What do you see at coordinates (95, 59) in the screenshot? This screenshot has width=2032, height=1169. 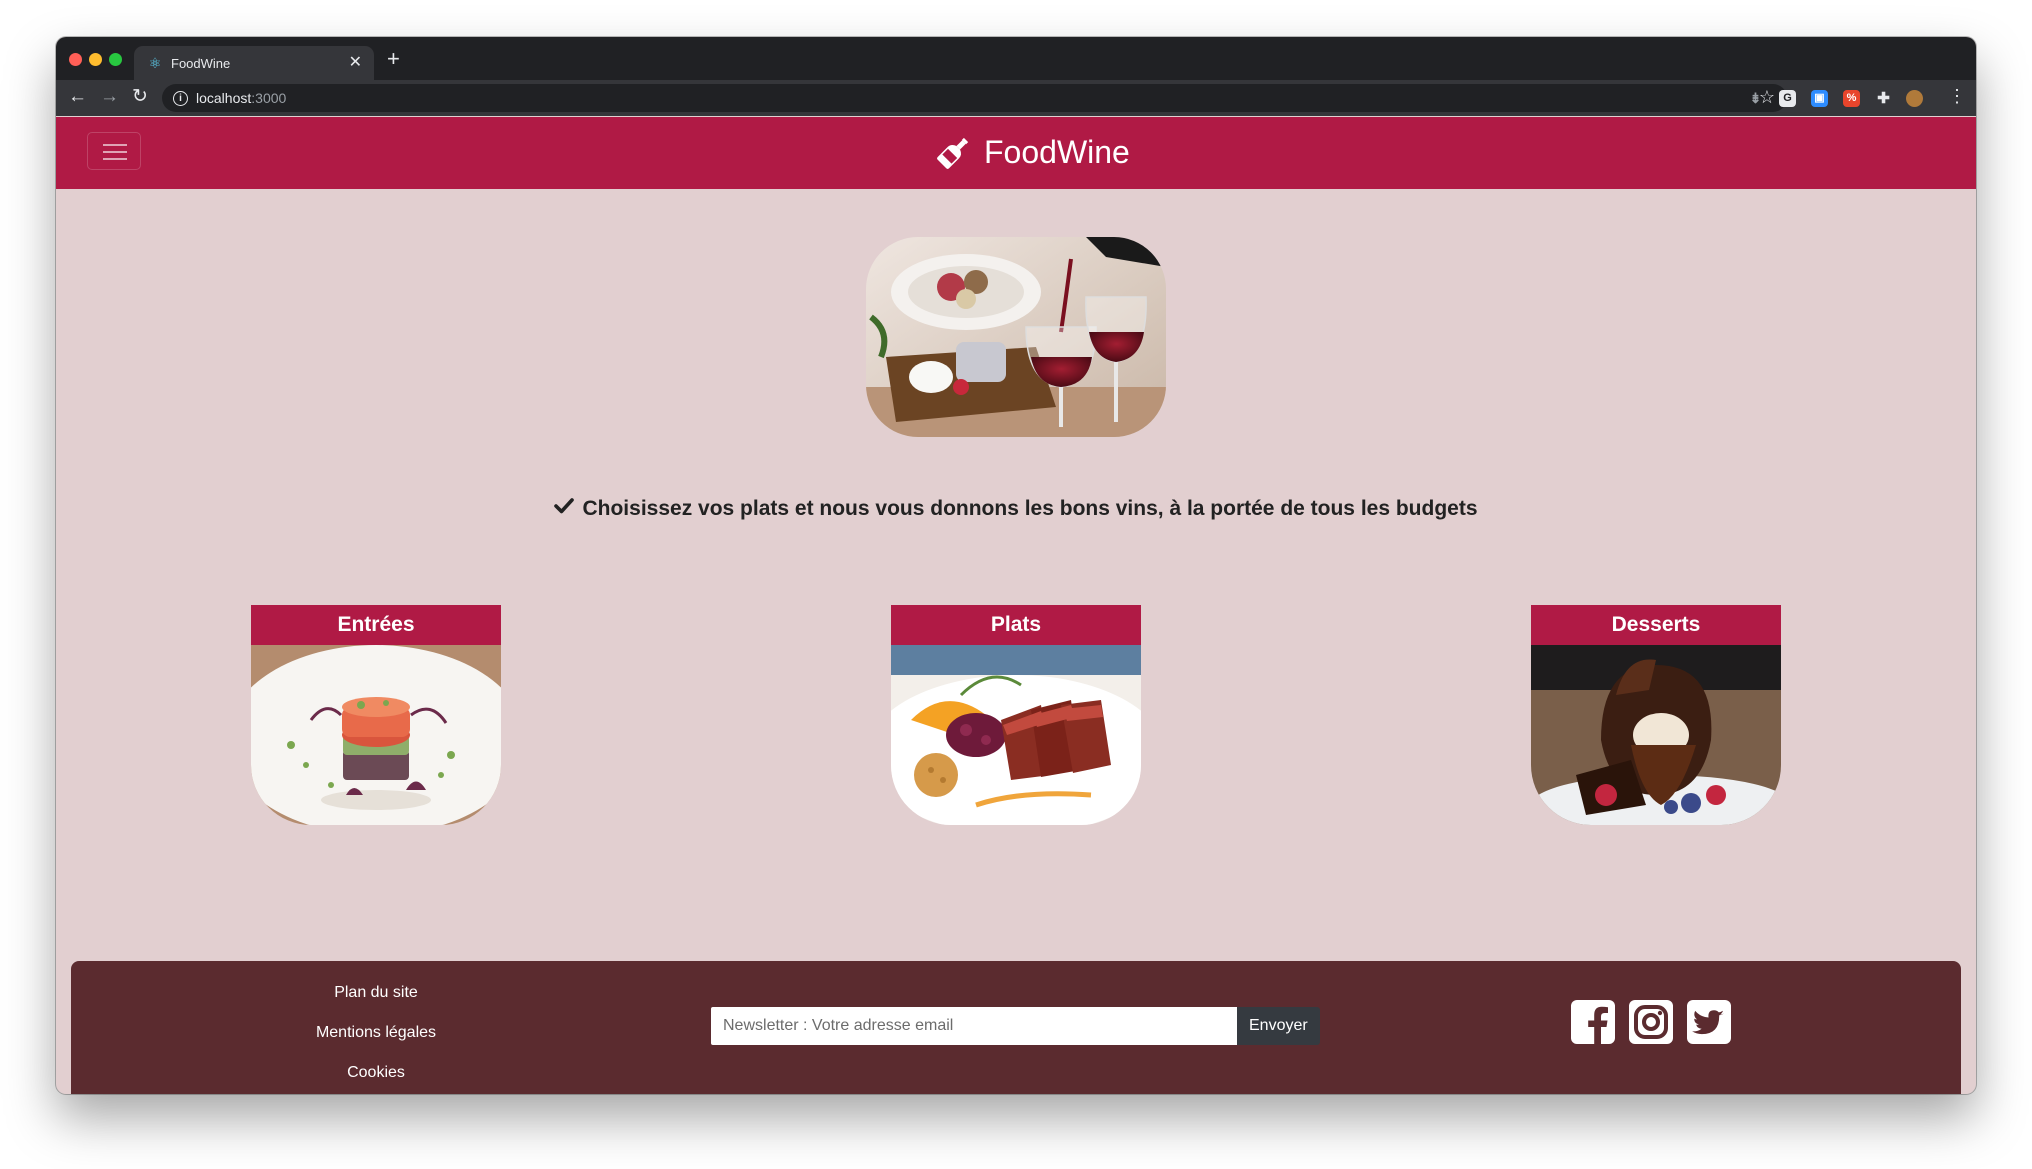 I see `minimize-window-button` at bounding box center [95, 59].